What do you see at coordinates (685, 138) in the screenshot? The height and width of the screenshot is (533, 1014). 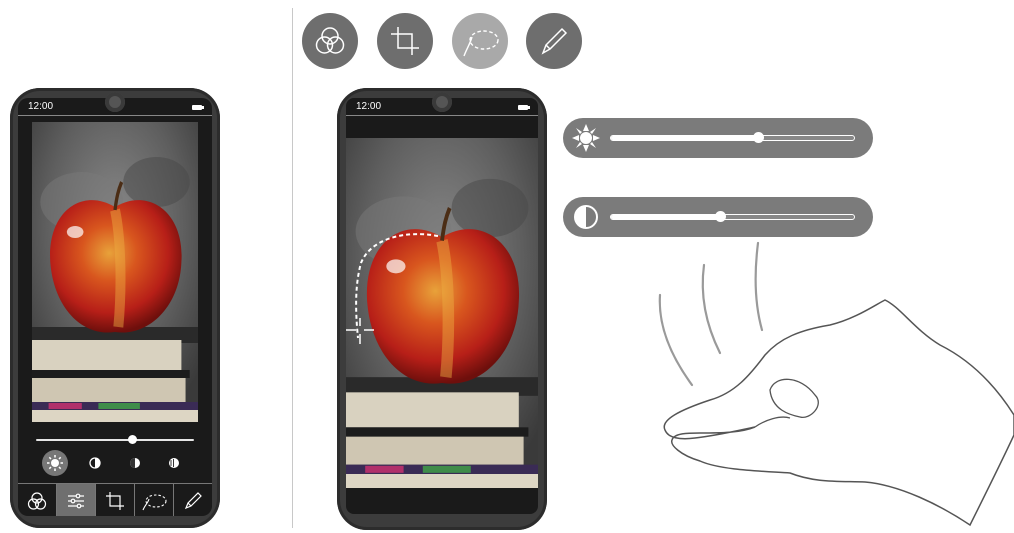 I see `brightness-slider-fill` at bounding box center [685, 138].